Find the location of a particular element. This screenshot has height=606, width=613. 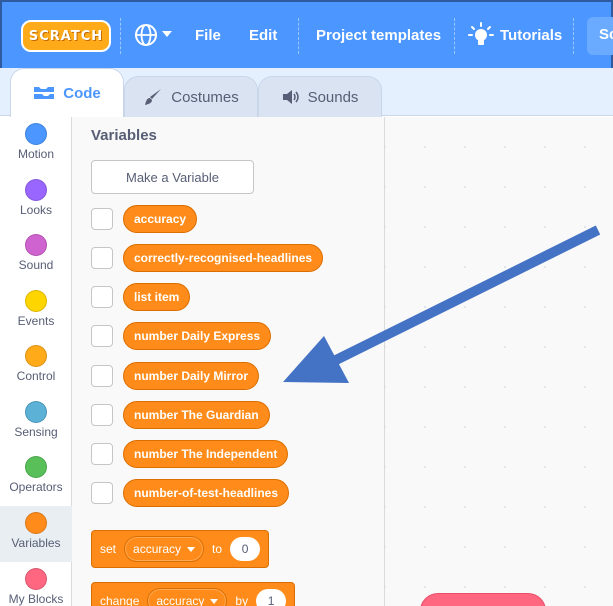

variable-row: list item is located at coordinates (141, 297).